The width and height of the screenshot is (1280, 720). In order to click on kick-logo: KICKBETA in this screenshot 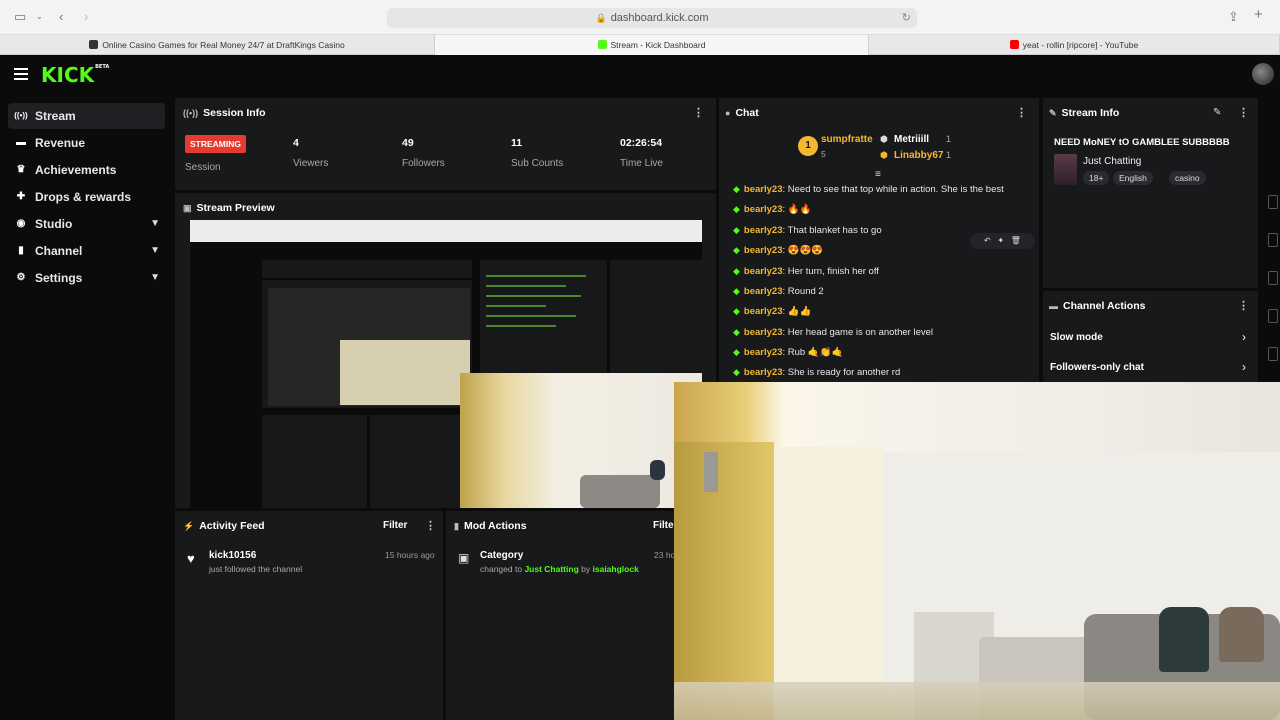, I will do `click(75, 75)`.